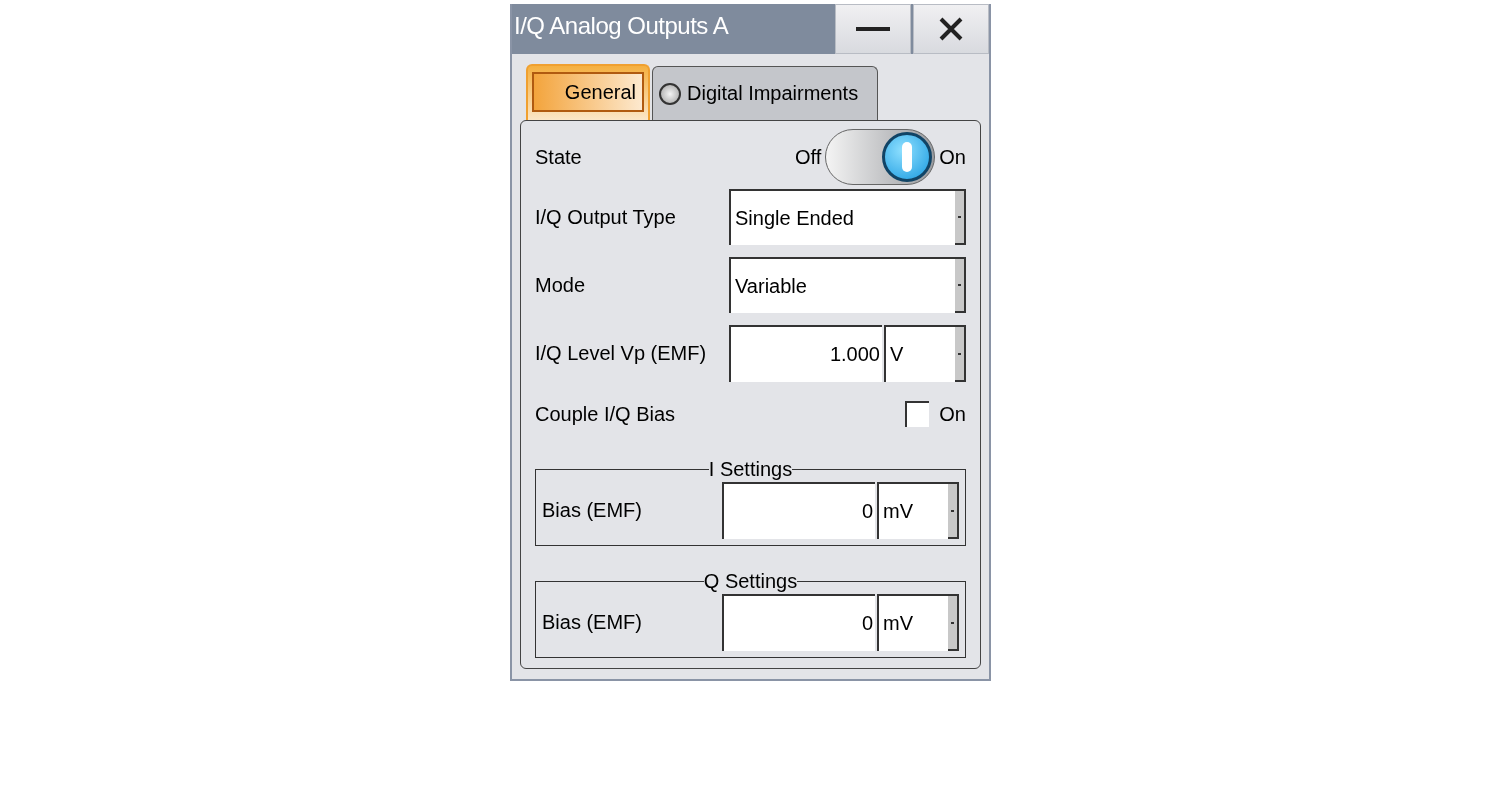  What do you see at coordinates (808, 157) in the screenshot?
I see `off-label: Off` at bounding box center [808, 157].